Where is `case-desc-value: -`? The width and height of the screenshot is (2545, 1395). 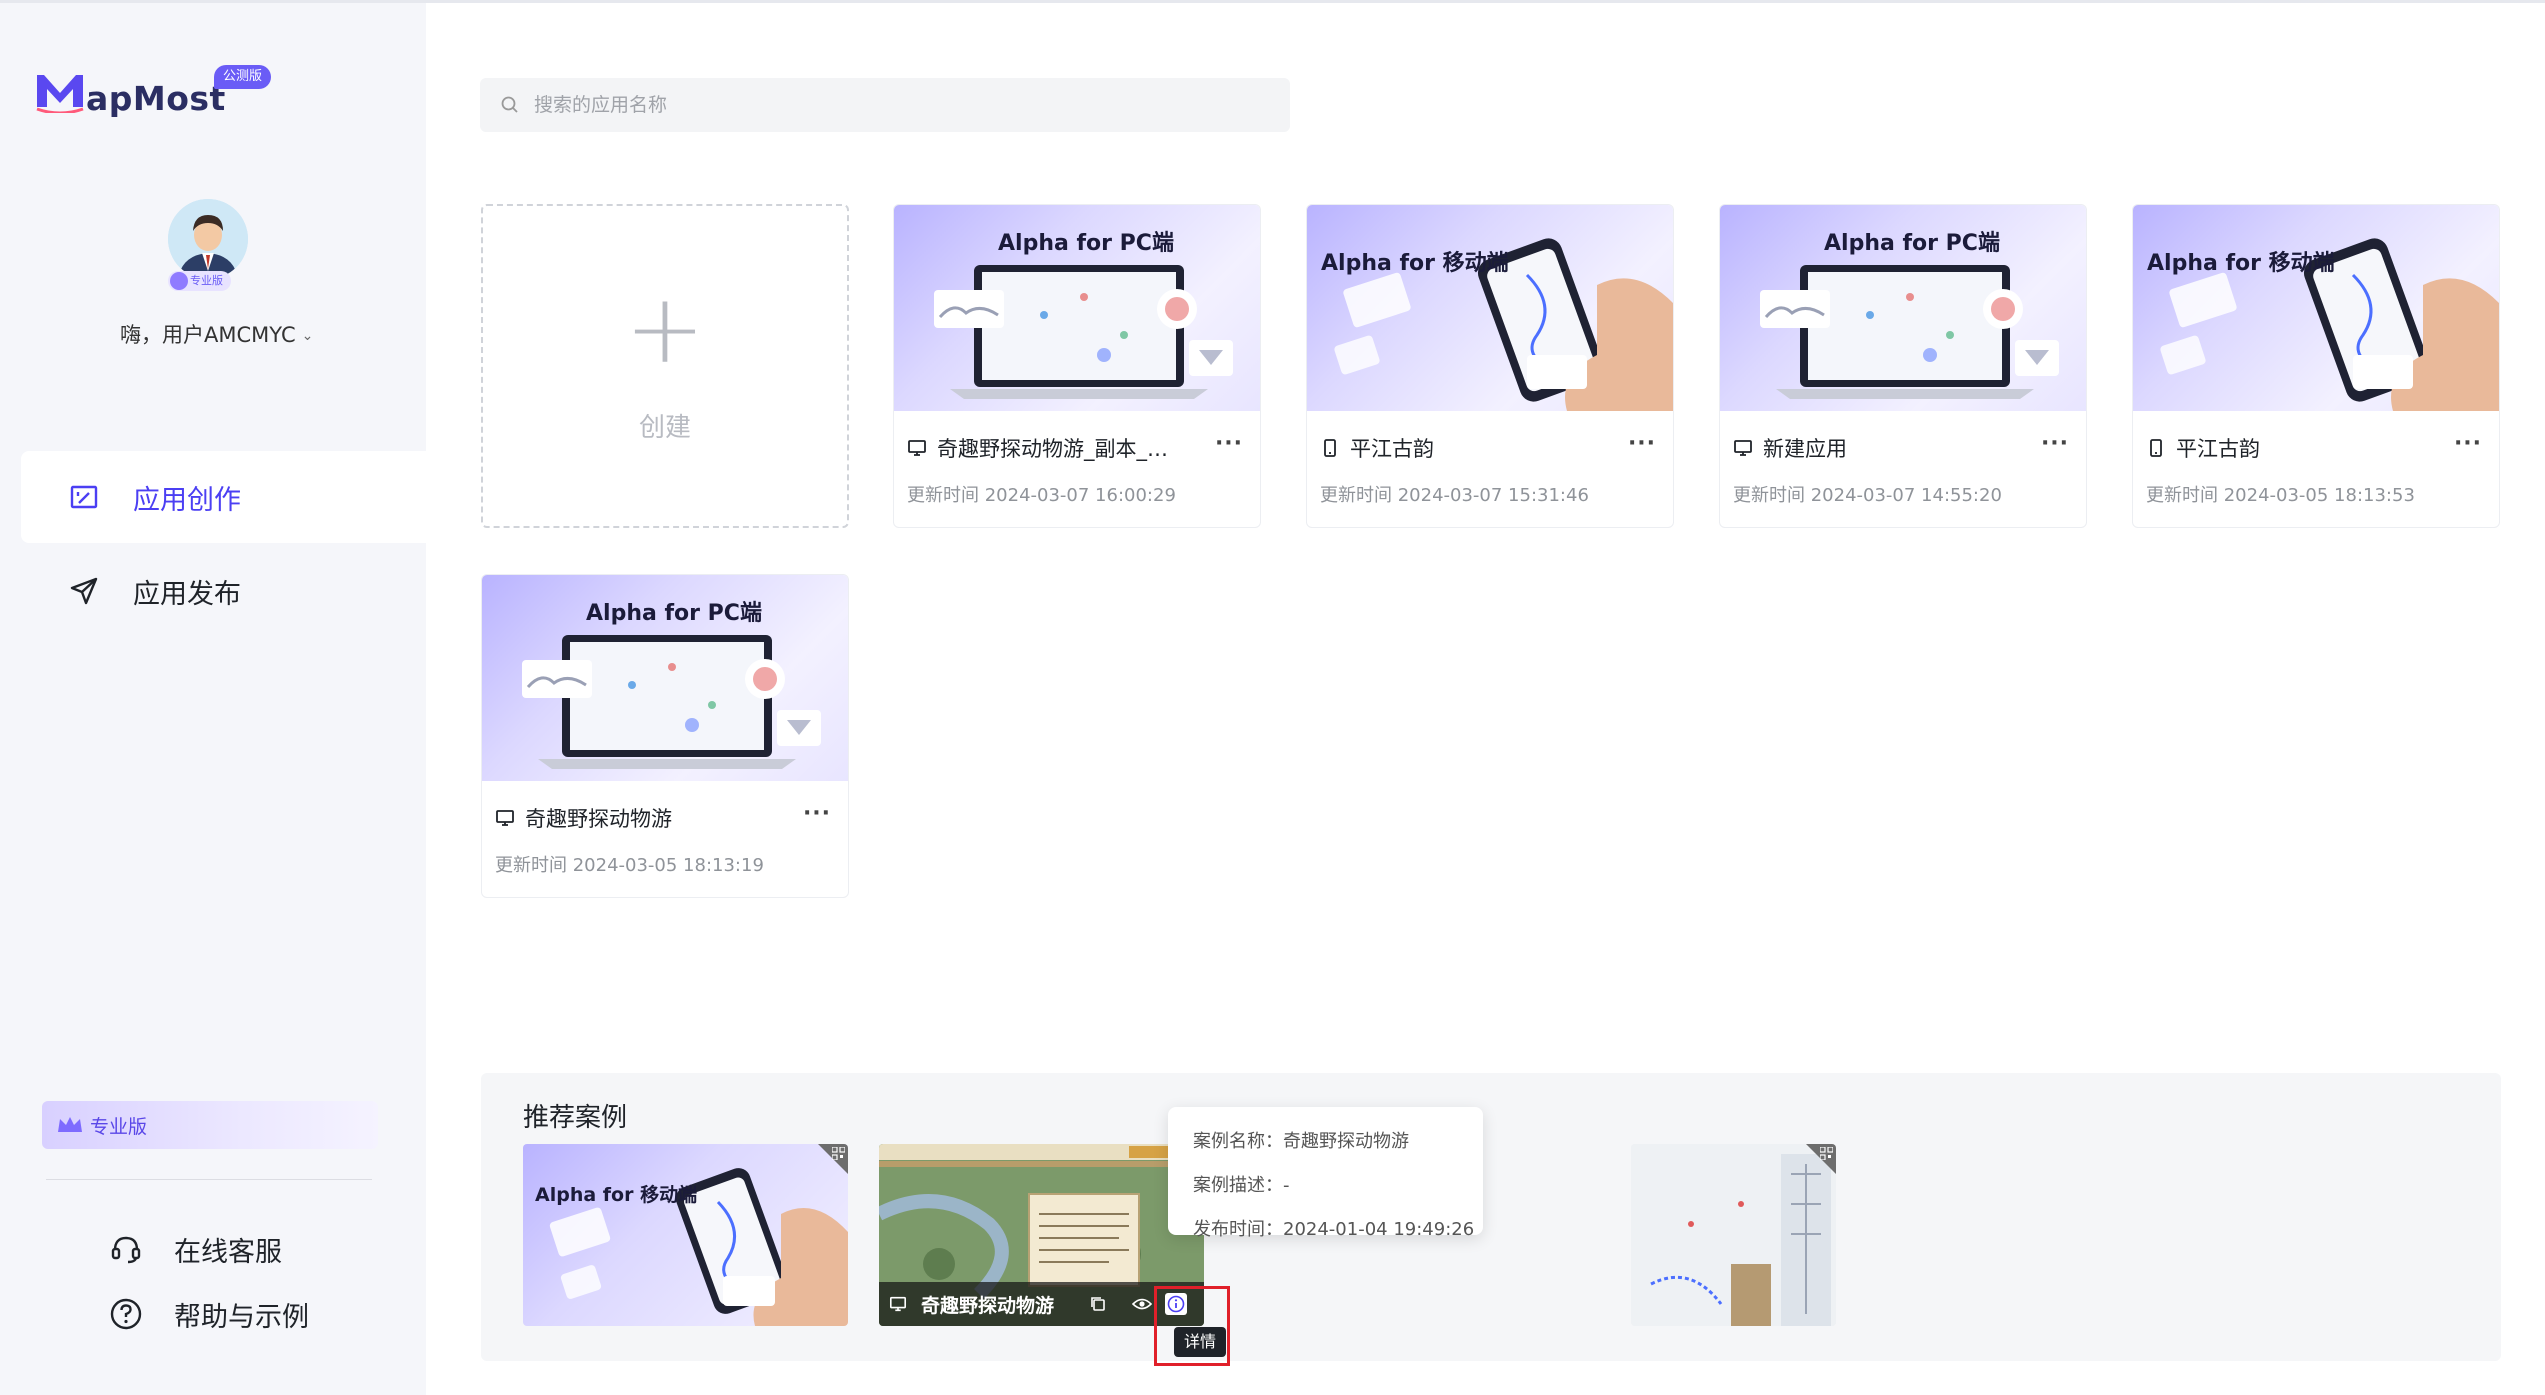
case-desc-value: - is located at coordinates (1286, 1185).